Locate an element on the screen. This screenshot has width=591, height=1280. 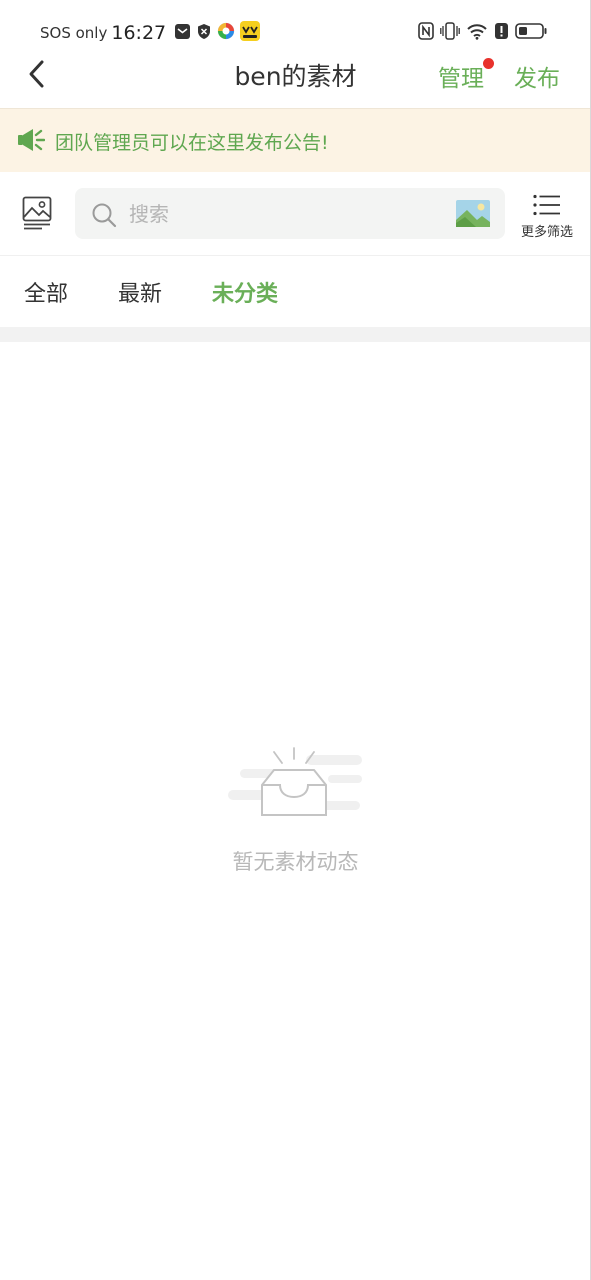
gallery-icon is located at coordinates (37, 215).